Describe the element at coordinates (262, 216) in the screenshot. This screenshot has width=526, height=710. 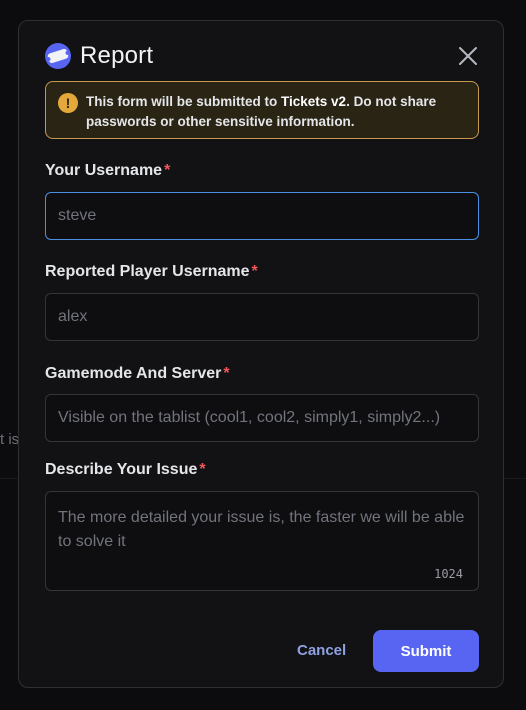
I see `username-input` at that location.